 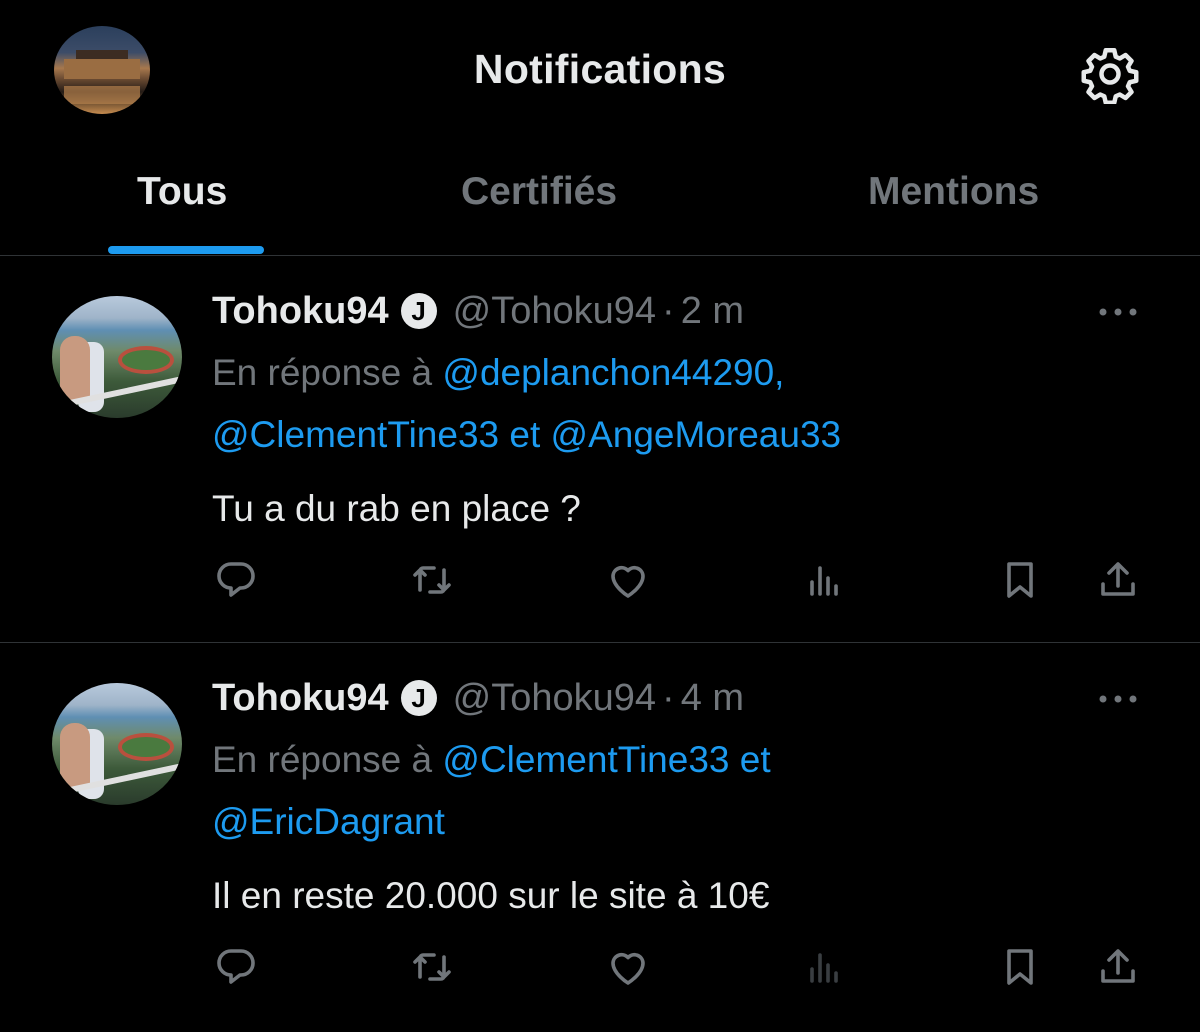 I want to click on reply-context: En réponse à @deplanchon44290,, so click(x=498, y=373).